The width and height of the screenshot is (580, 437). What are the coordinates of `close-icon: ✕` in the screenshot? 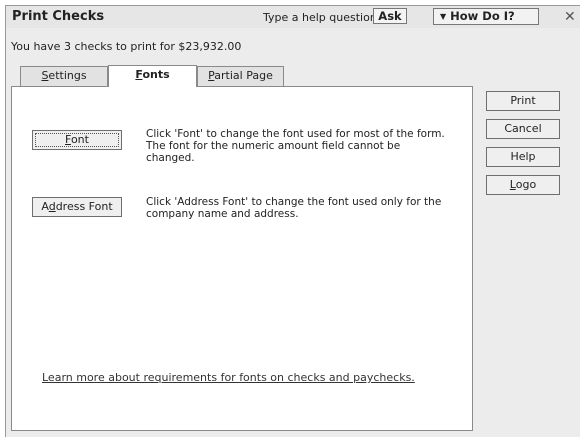 It's located at (570, 17).